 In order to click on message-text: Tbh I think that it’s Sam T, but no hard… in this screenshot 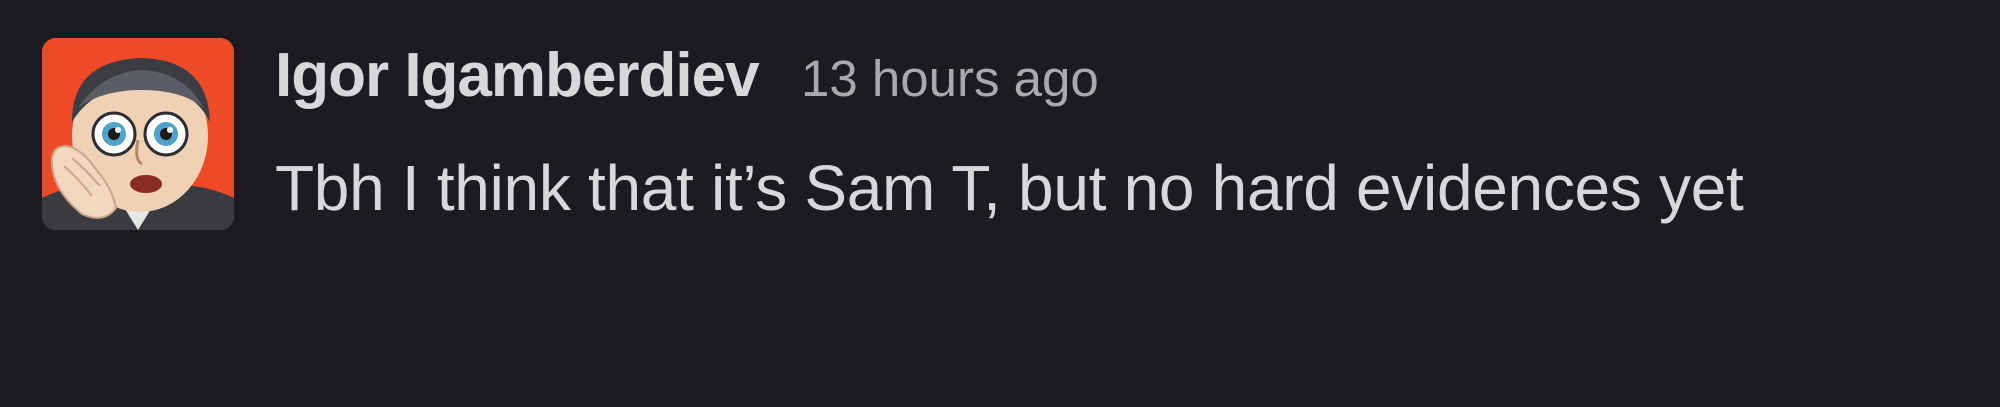, I will do `click(1009, 188)`.